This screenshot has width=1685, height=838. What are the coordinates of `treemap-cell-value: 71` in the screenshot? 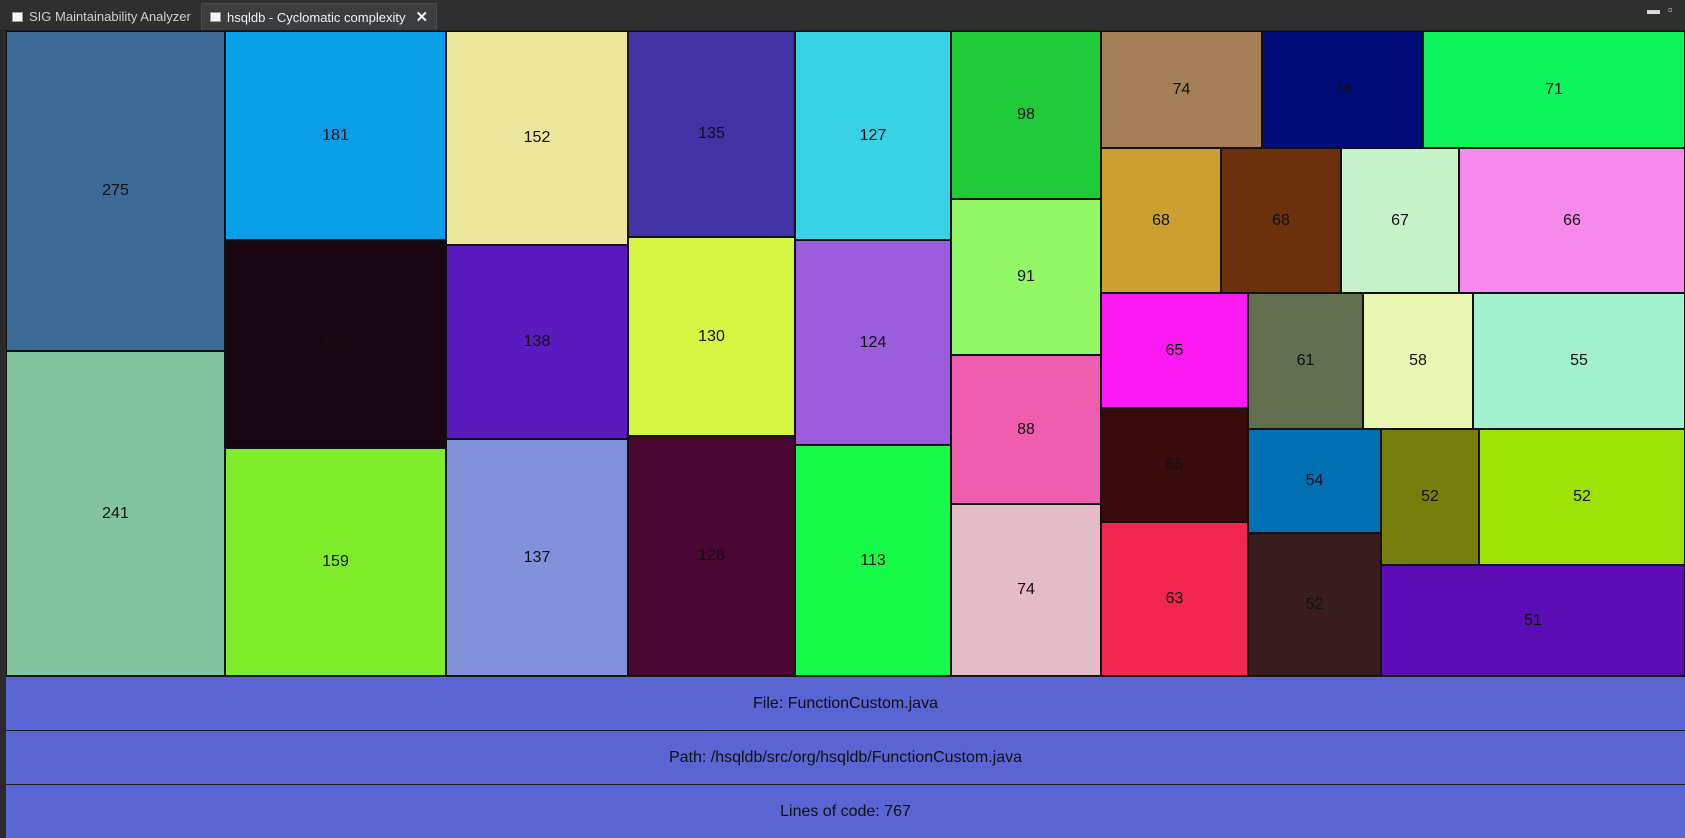 It's located at (1554, 89).